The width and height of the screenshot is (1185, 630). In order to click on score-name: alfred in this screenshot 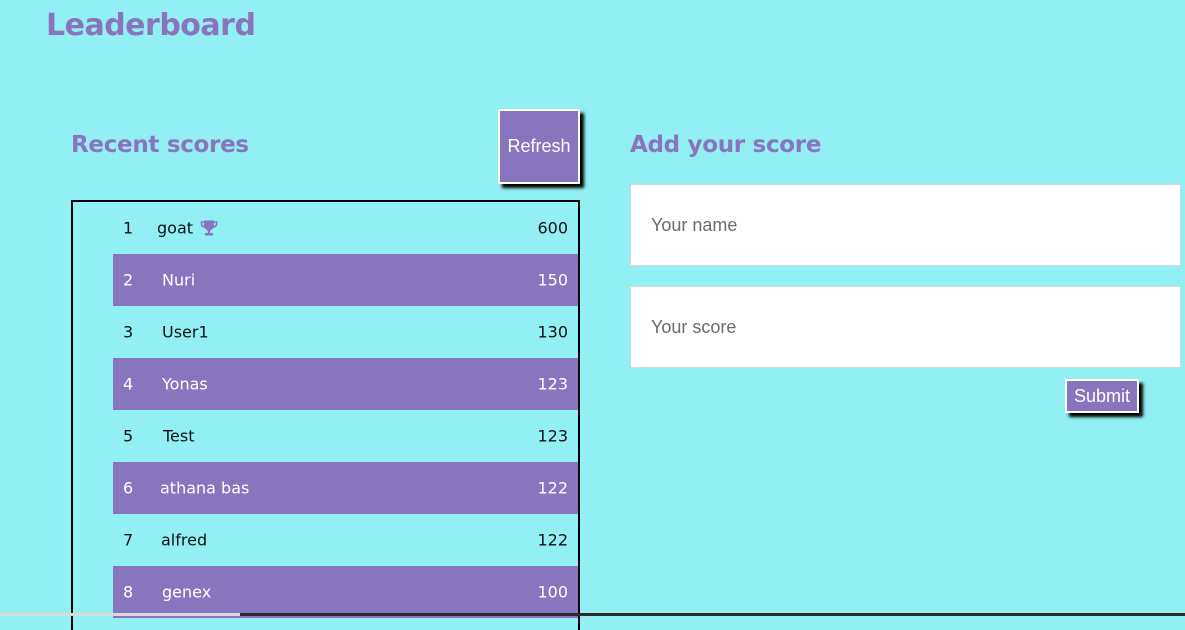, I will do `click(184, 540)`.